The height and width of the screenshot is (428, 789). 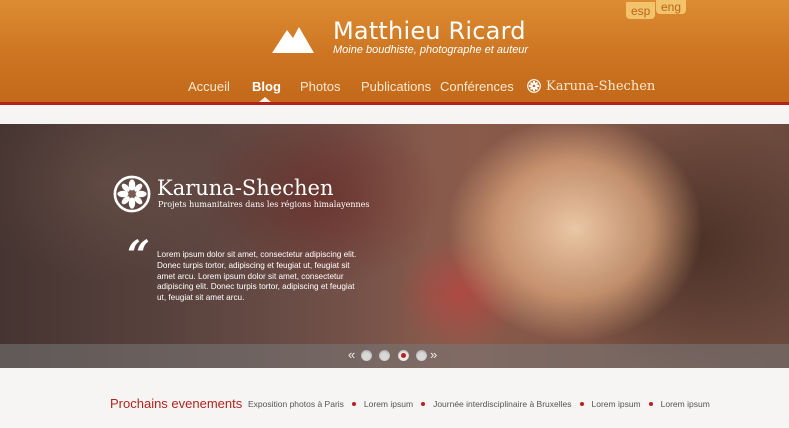 What do you see at coordinates (477, 86) in the screenshot?
I see `nav-item-conferences: Conférences` at bounding box center [477, 86].